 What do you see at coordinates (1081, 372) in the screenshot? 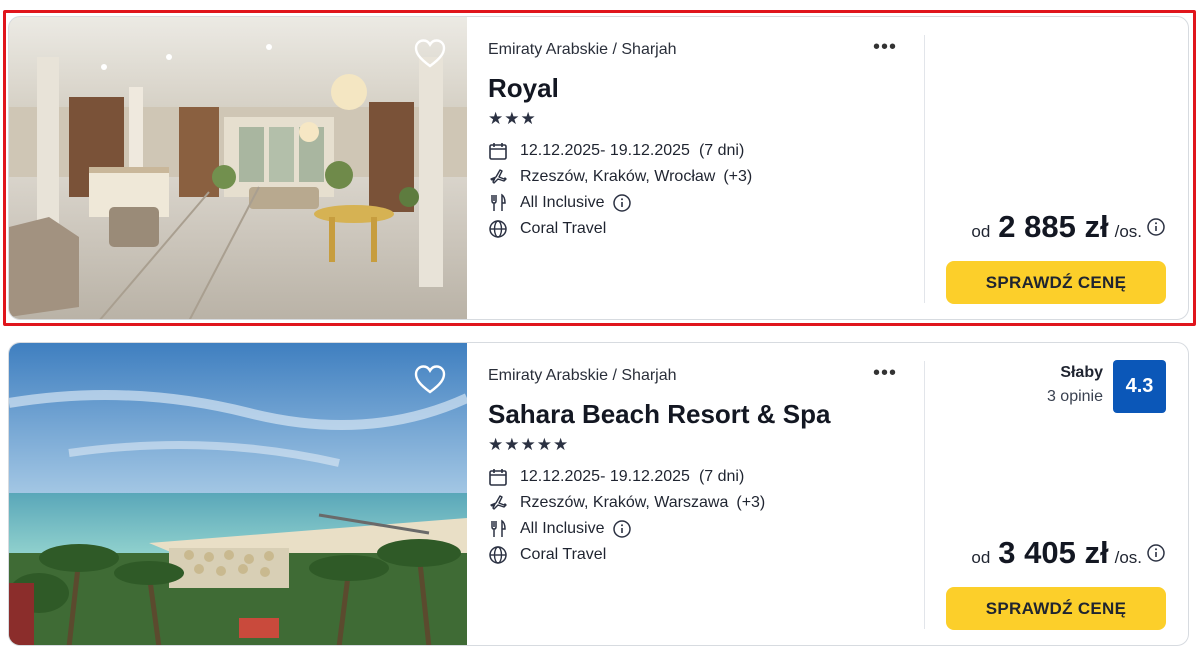
I see `rating-label: Słaby` at bounding box center [1081, 372].